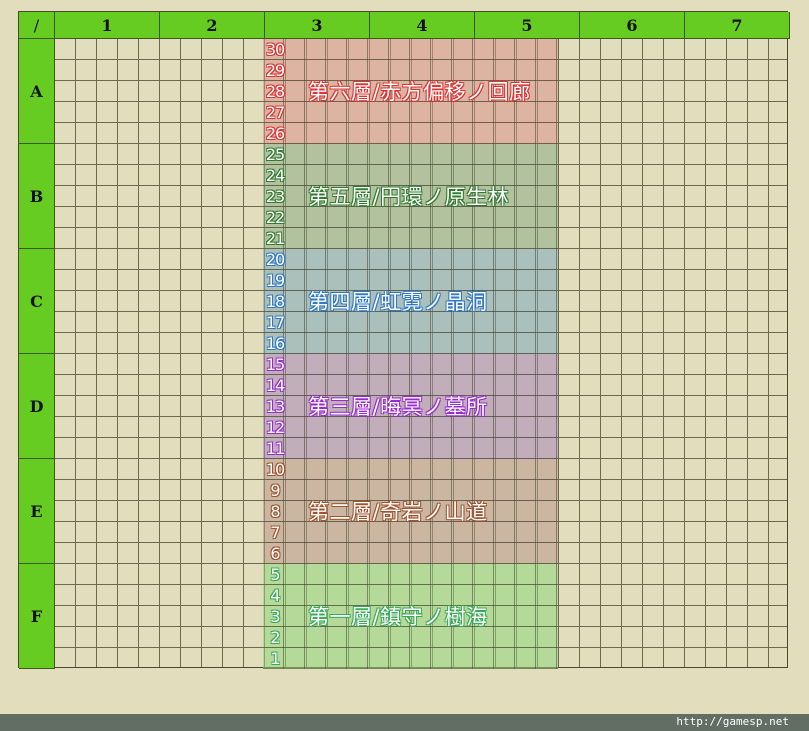  Describe the element at coordinates (275, 406) in the screenshot. I see `floor-number: 13` at that location.